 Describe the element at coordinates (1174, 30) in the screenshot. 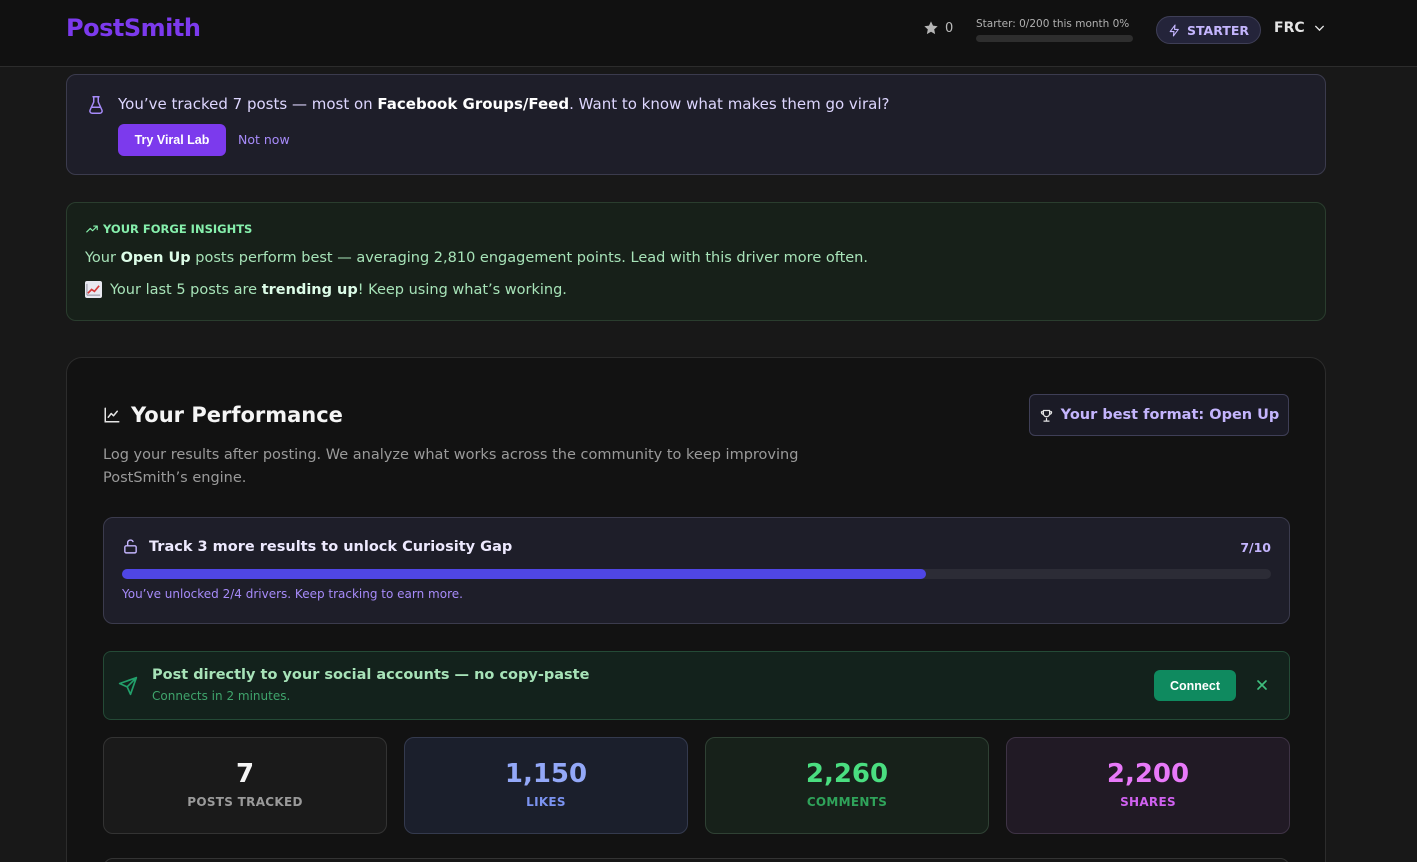

I see `lightning-icon` at that location.